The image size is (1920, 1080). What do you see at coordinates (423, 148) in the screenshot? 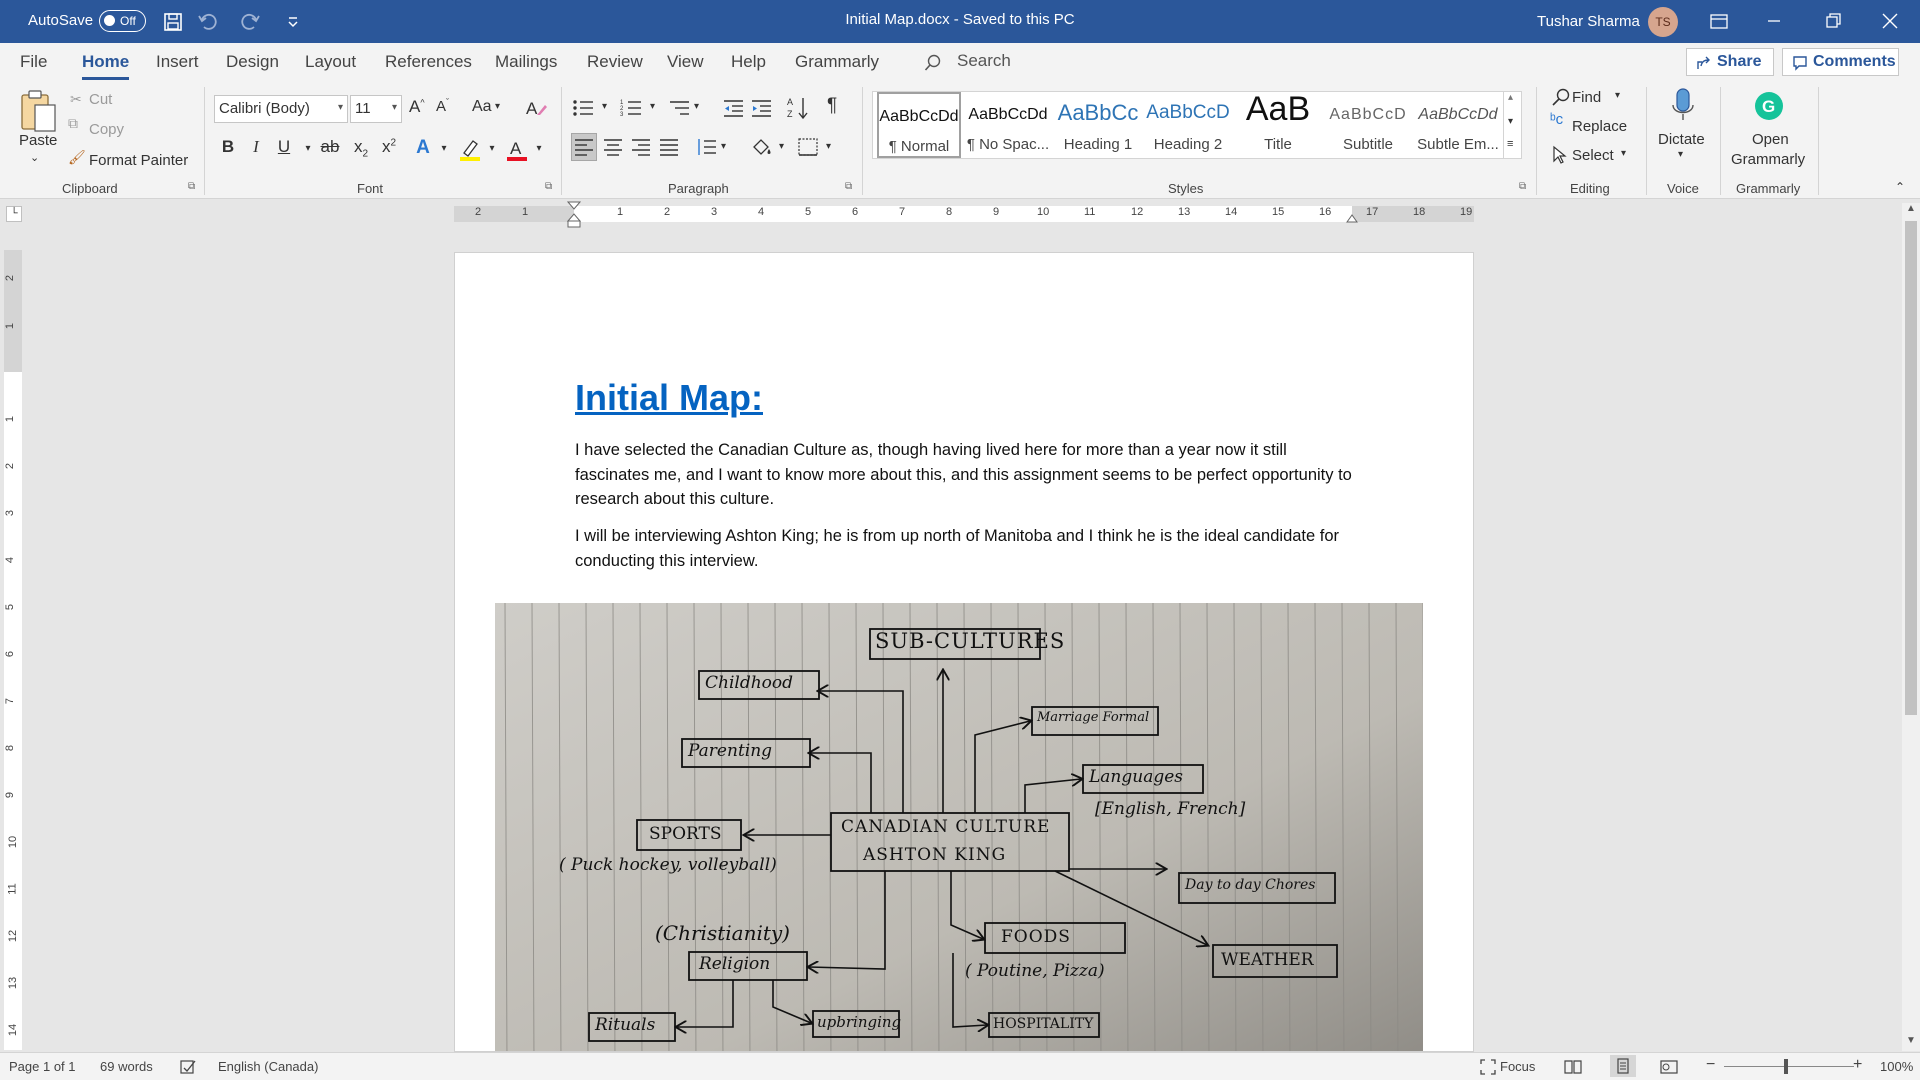
I see `text-effects-icon: A` at bounding box center [423, 148].